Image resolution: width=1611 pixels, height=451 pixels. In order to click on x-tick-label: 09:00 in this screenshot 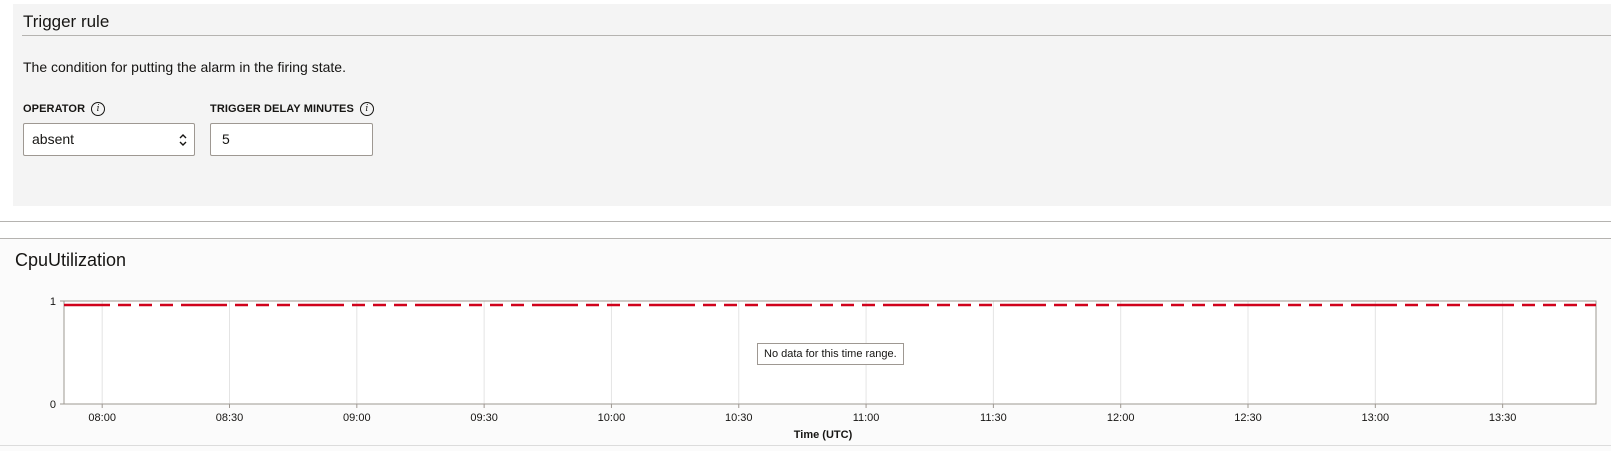, I will do `click(357, 418)`.